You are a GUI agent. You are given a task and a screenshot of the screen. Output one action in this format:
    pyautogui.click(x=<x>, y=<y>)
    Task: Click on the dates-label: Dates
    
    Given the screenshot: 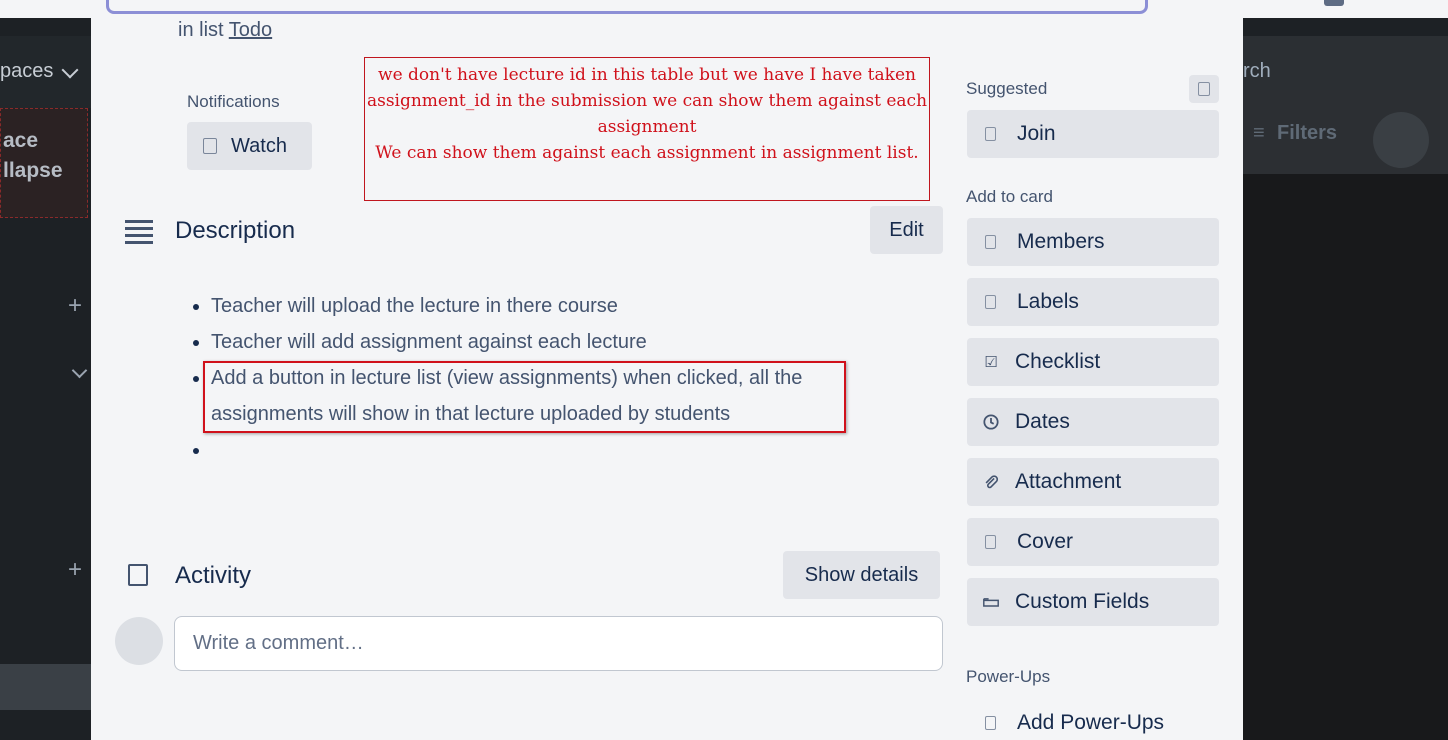 What is the action you would take?
    pyautogui.click(x=1042, y=421)
    